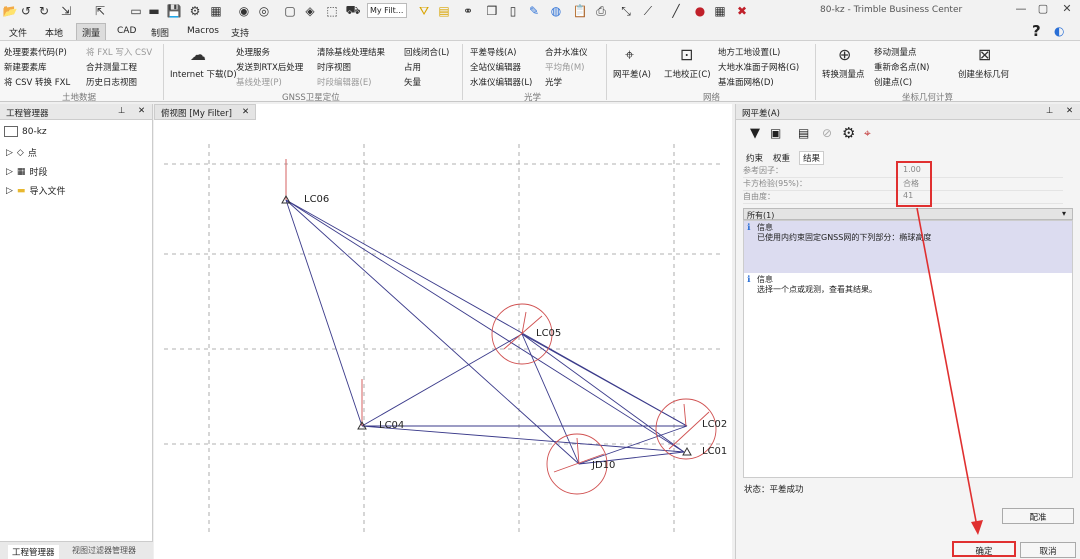 The height and width of the screenshot is (559, 1080). Describe the element at coordinates (290, 11) in the screenshot. I see `view-2d-icon: ▢` at that location.